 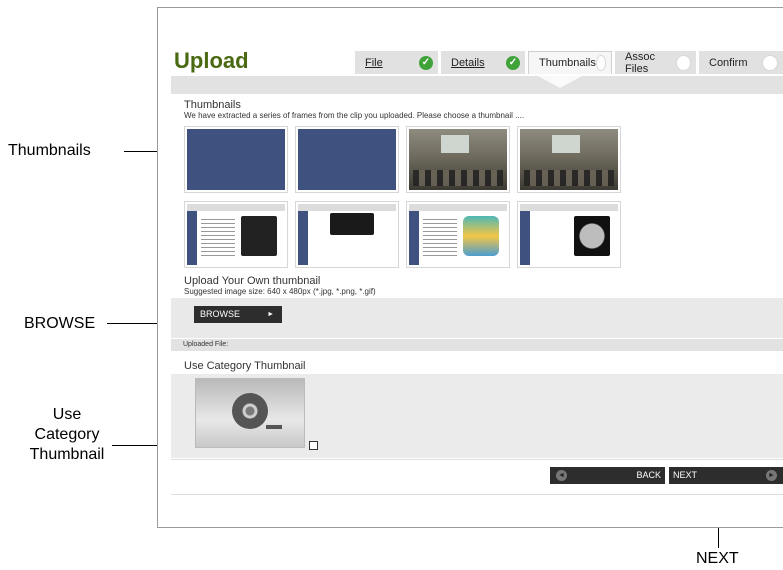 What do you see at coordinates (560, 82) in the screenshot?
I see `active-tab-pointer` at bounding box center [560, 82].